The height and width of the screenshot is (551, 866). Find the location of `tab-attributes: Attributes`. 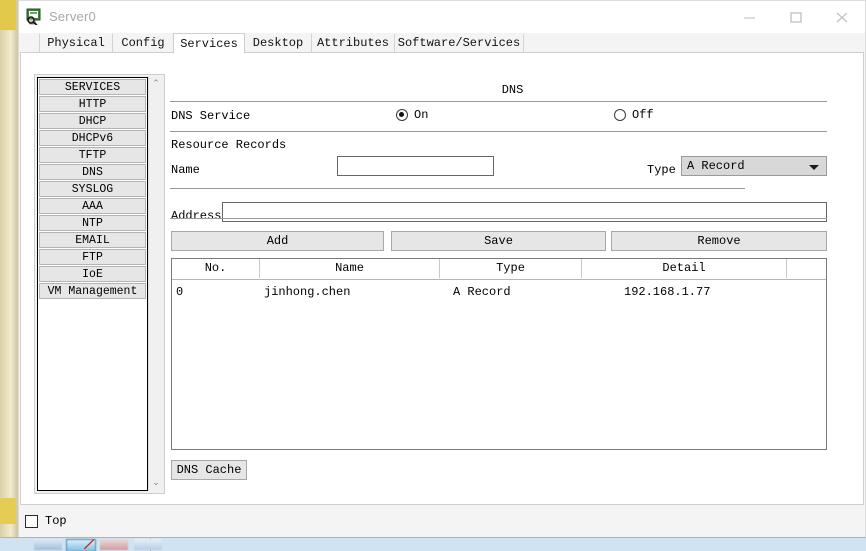

tab-attributes: Attributes is located at coordinates (353, 43).